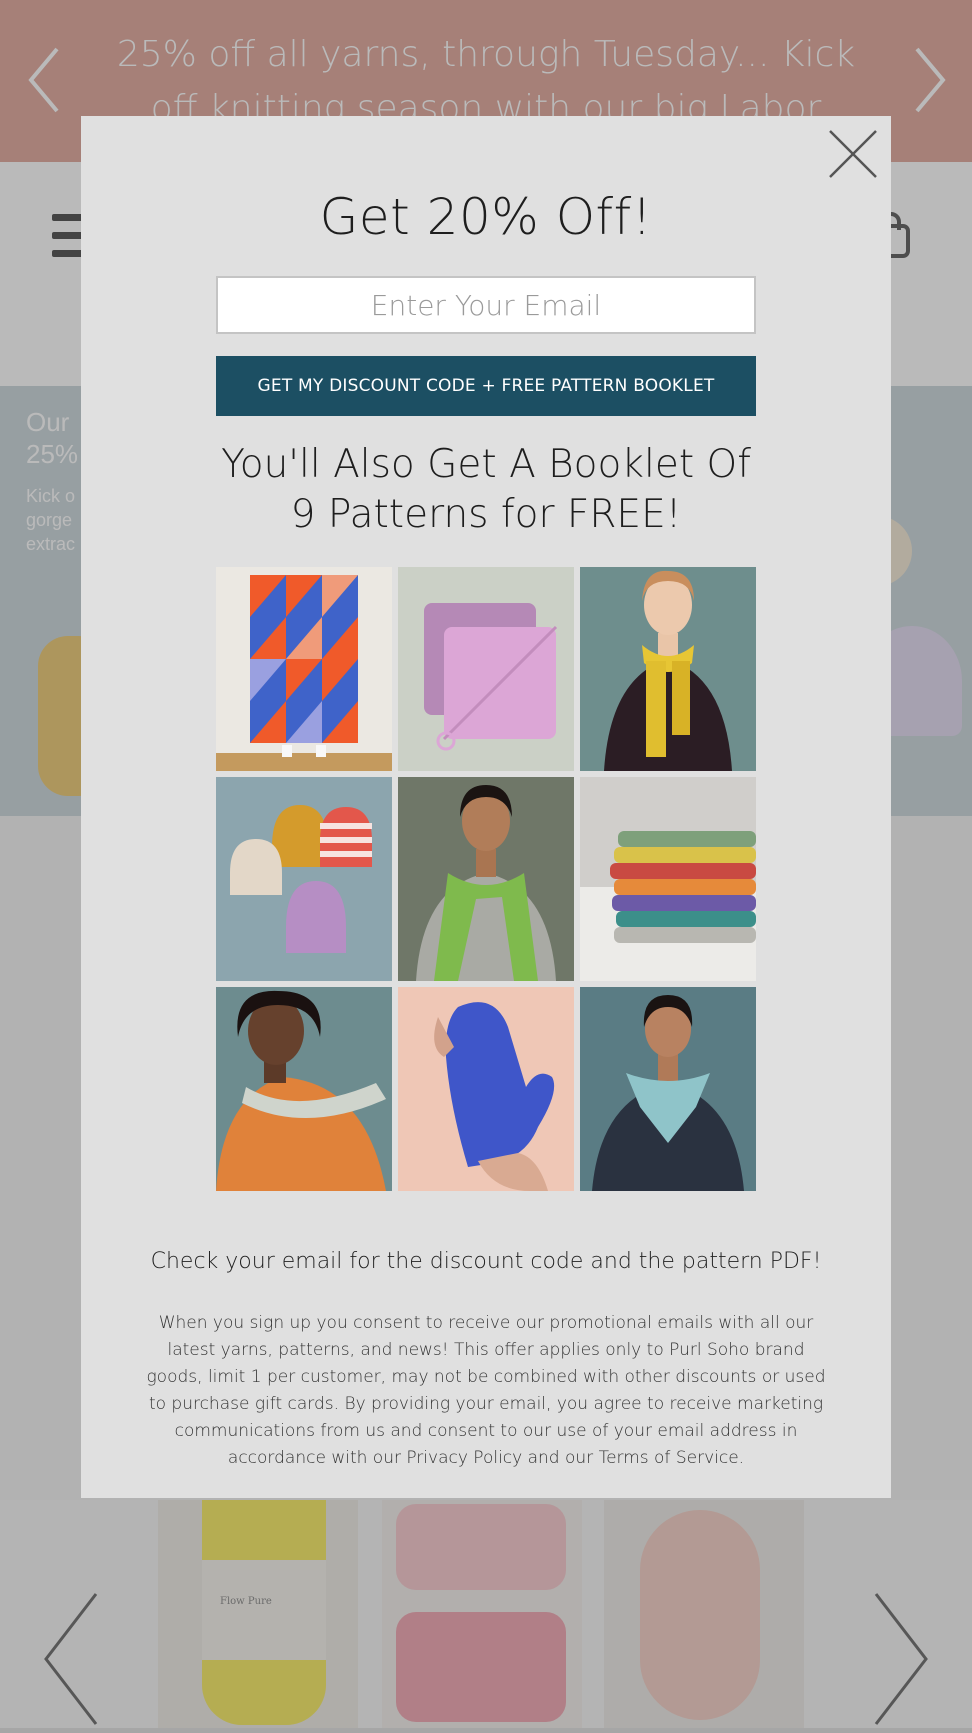 The image size is (972, 1733). Describe the element at coordinates (304, 1089) in the screenshot. I see `pattern-image-orange-shawl` at that location.